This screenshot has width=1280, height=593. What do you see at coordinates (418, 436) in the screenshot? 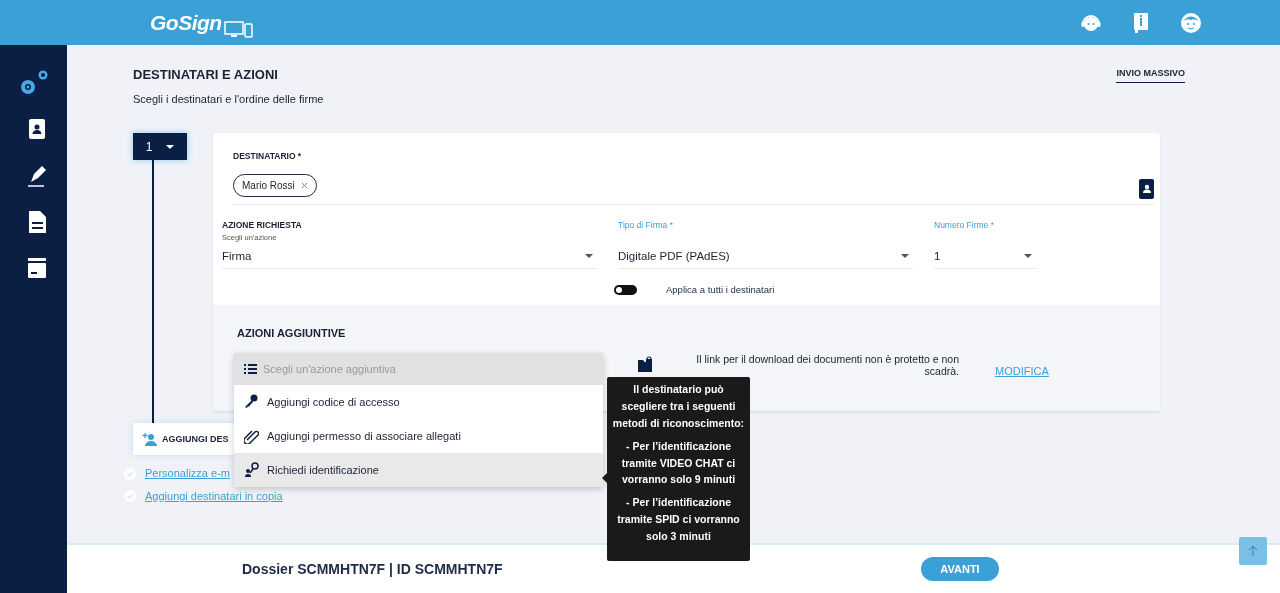
I see `dropdown-option: Aggiungi permesso di associare allegati` at bounding box center [418, 436].